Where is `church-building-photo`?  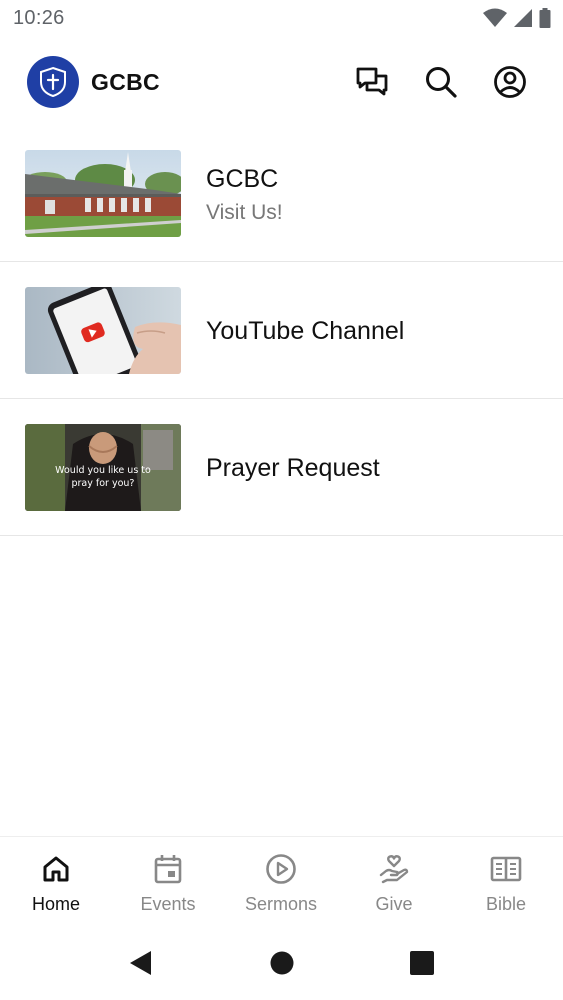
church-building-photo is located at coordinates (103, 193).